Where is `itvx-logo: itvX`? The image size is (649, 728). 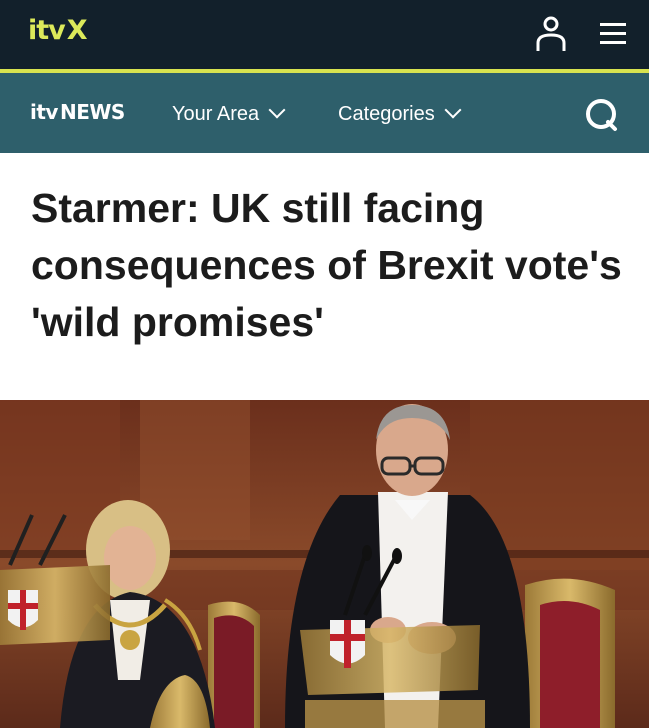 itvx-logo: itvX is located at coordinates (58, 30).